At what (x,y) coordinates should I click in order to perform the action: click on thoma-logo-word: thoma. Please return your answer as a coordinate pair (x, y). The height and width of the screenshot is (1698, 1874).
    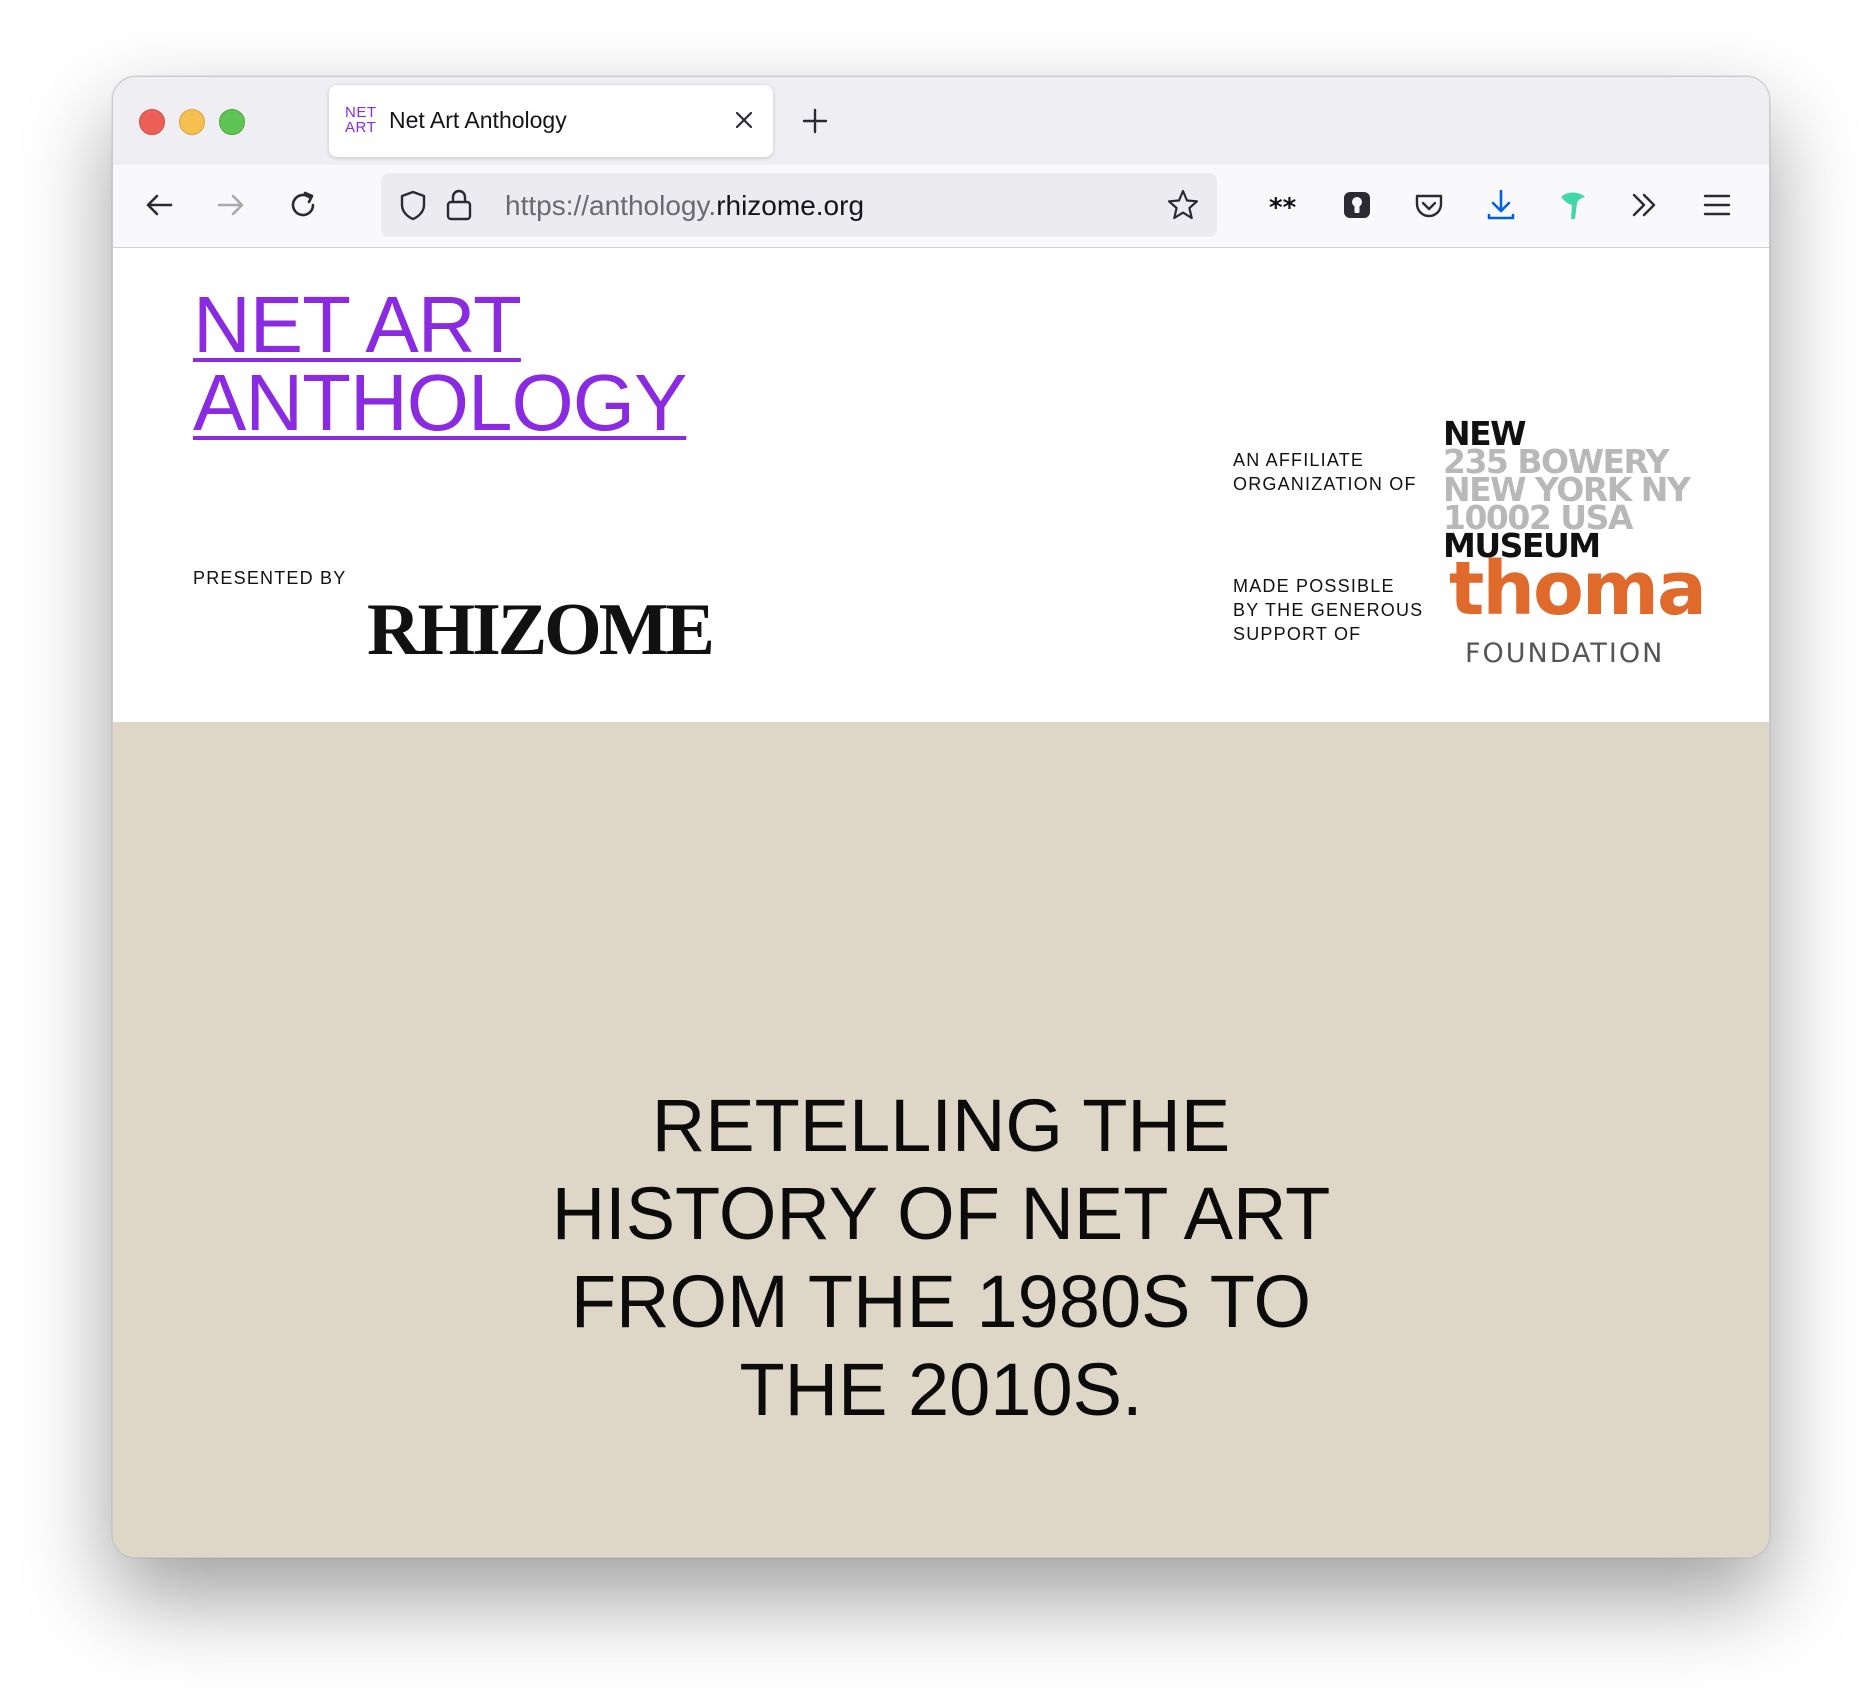
    Looking at the image, I should click on (1578, 589).